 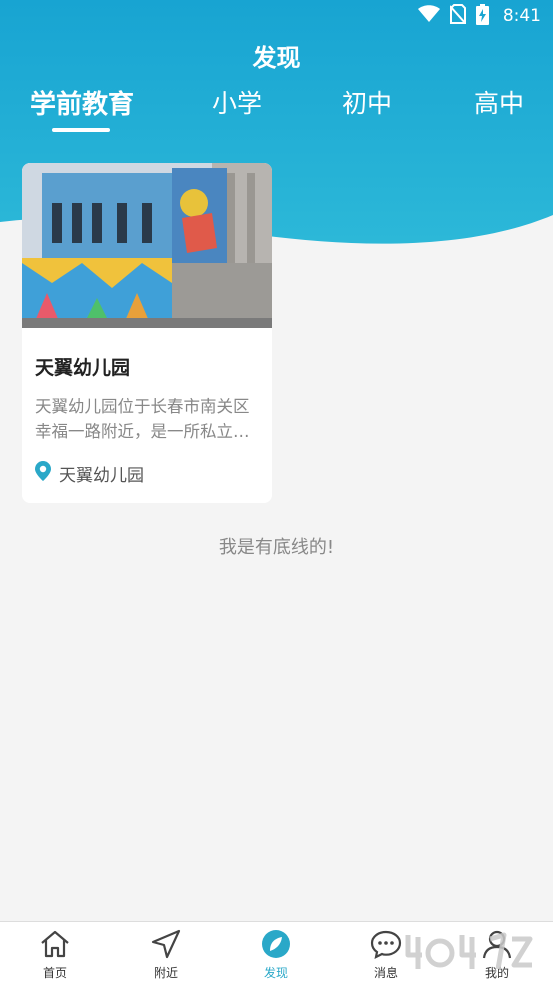 I want to click on status-time: 8:41, so click(x=521, y=16).